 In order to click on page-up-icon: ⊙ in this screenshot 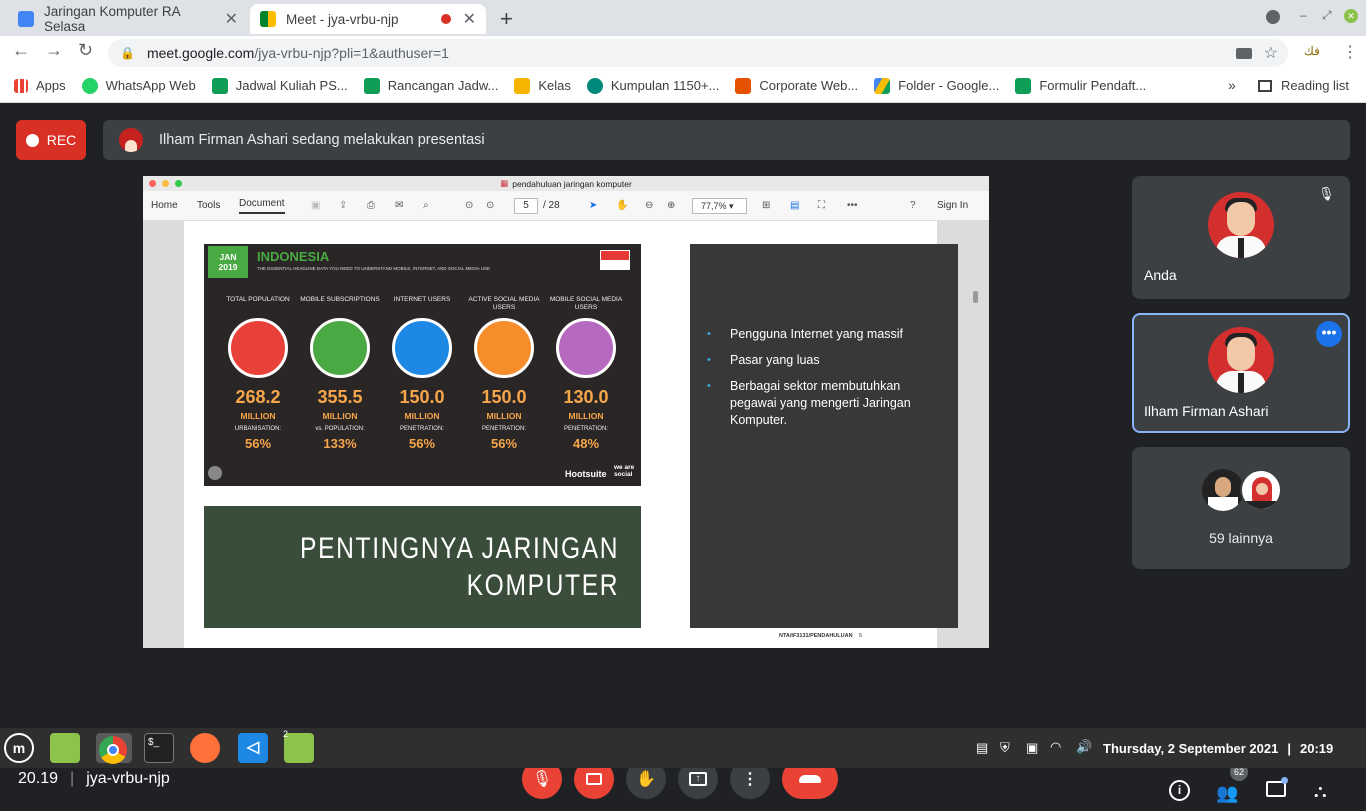, I will do `click(469, 205)`.